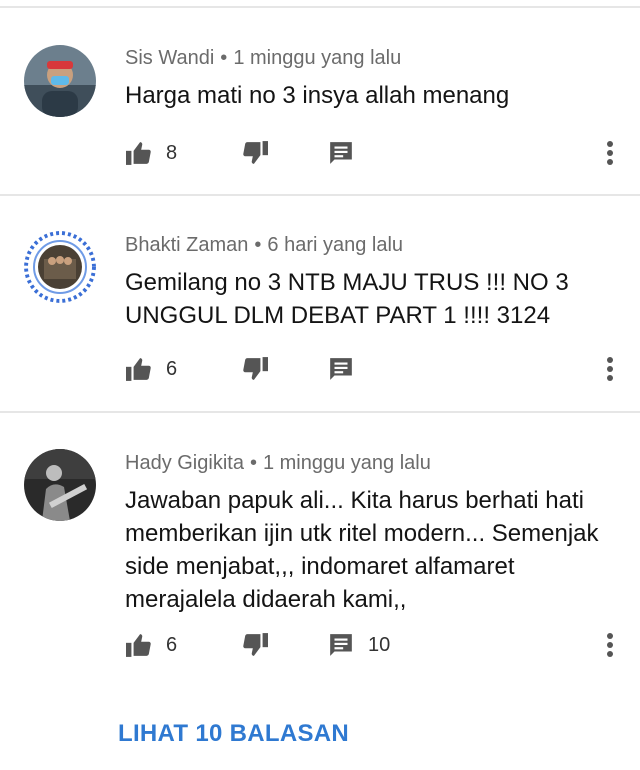  I want to click on like-count: 8, so click(172, 152).